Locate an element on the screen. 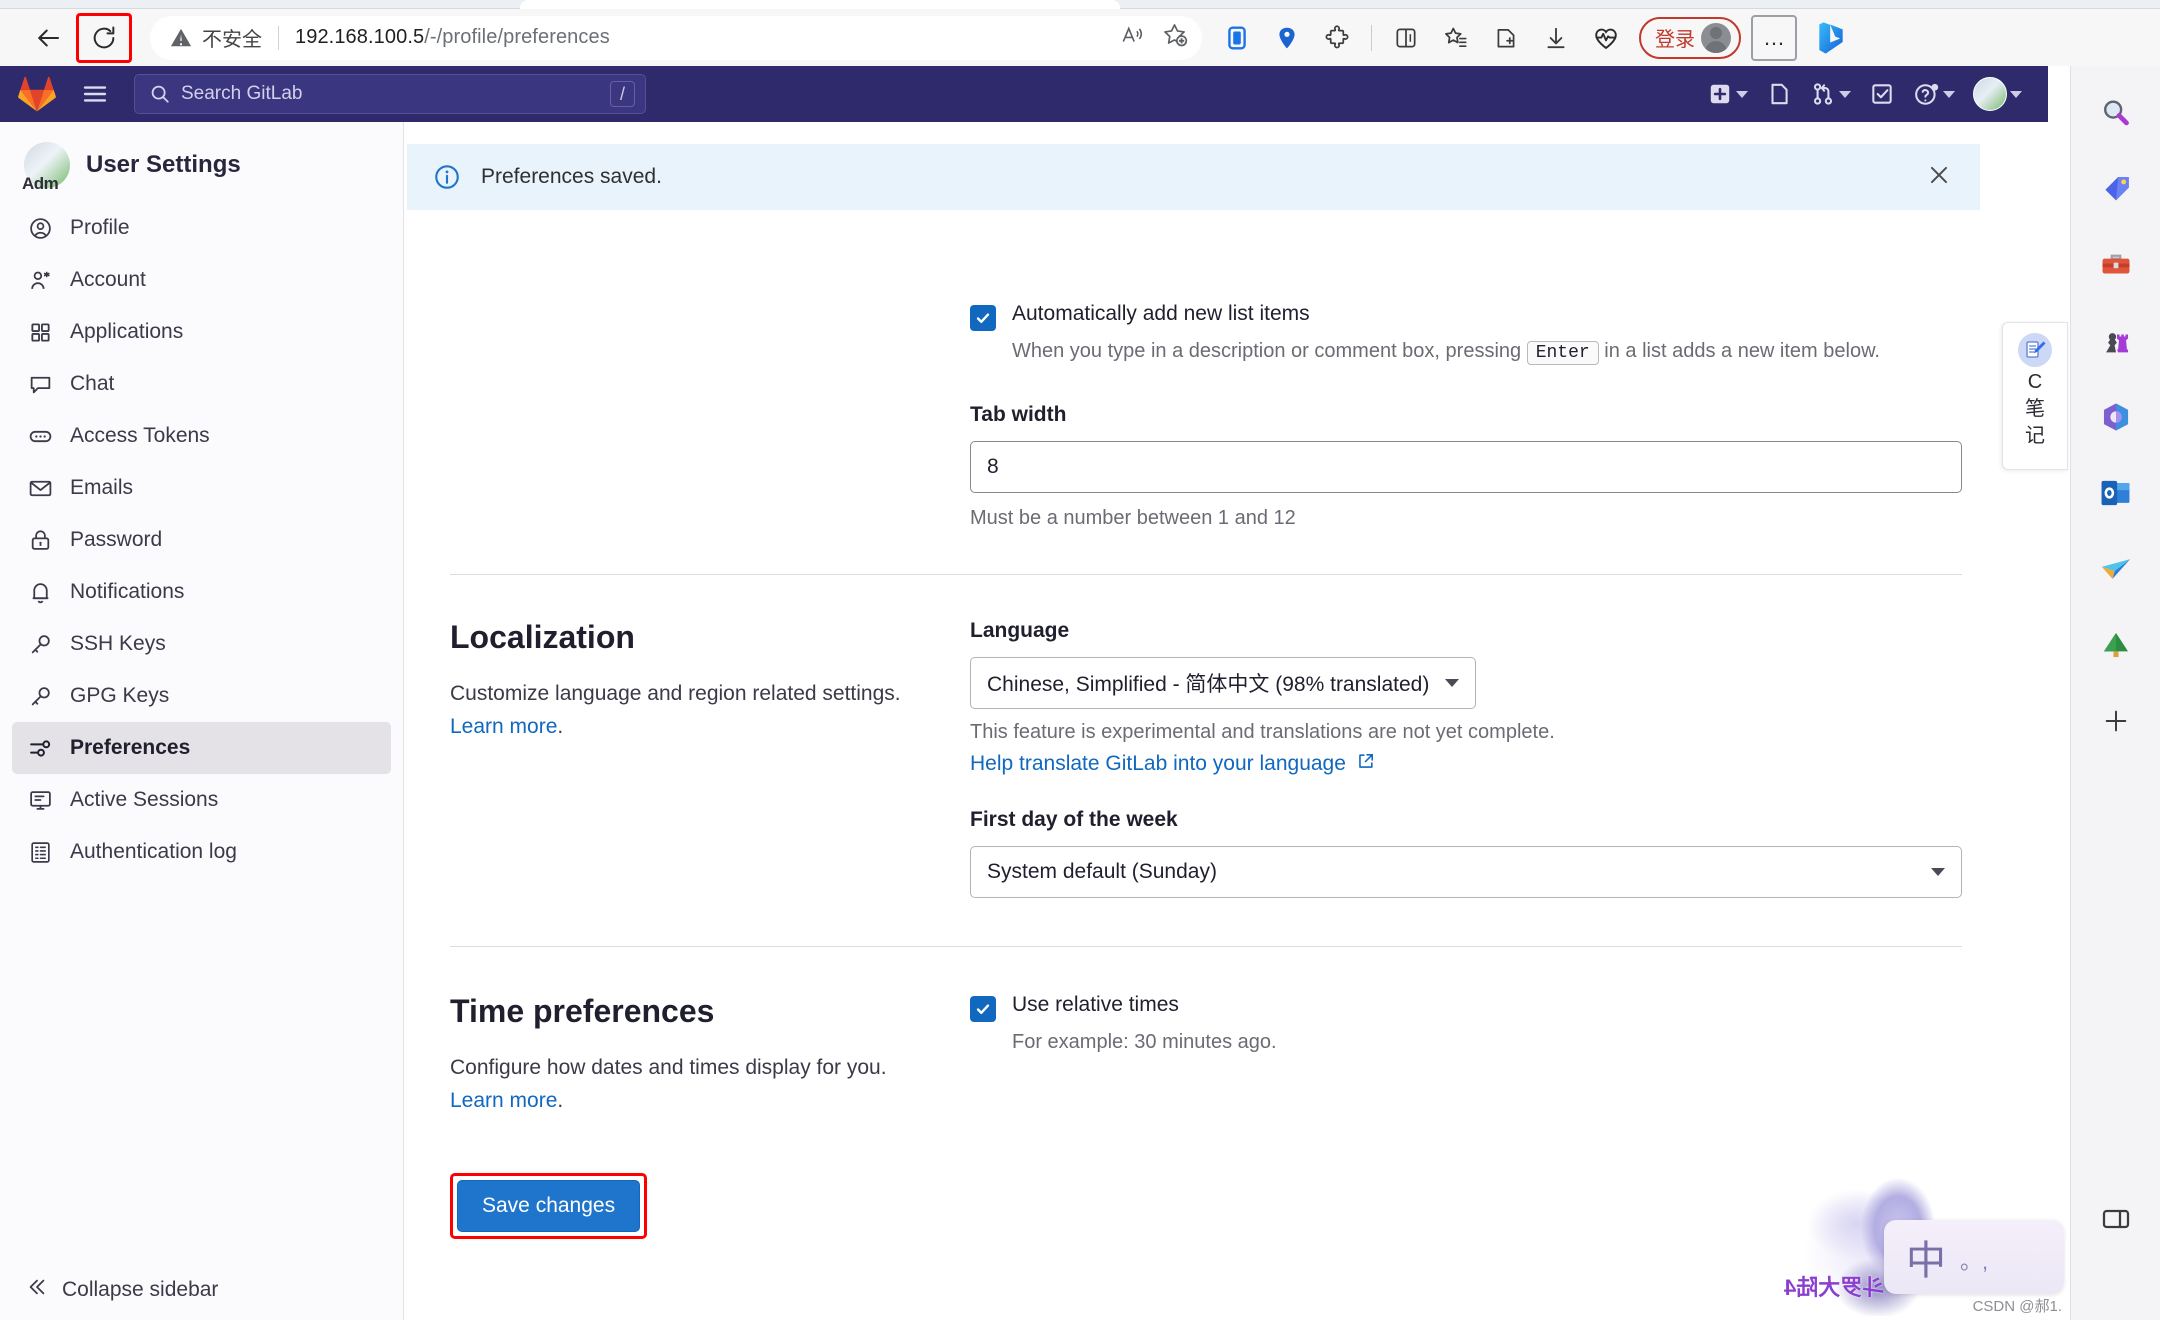 The height and width of the screenshot is (1320, 2160). sidebar-item-authentication-log: Authentication log is located at coordinates (201, 852).